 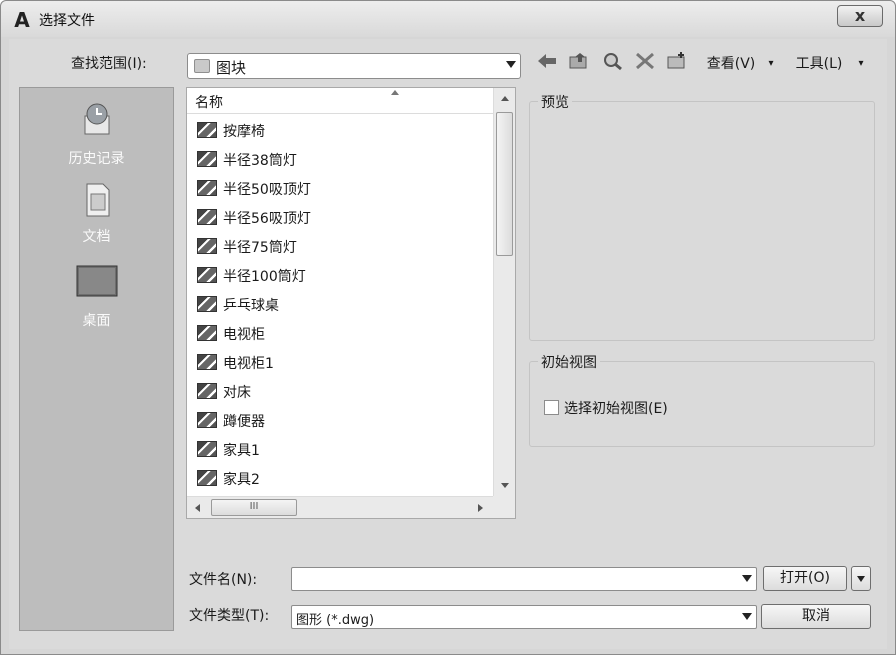 I want to click on delete-x-icon, so click(x=645, y=64).